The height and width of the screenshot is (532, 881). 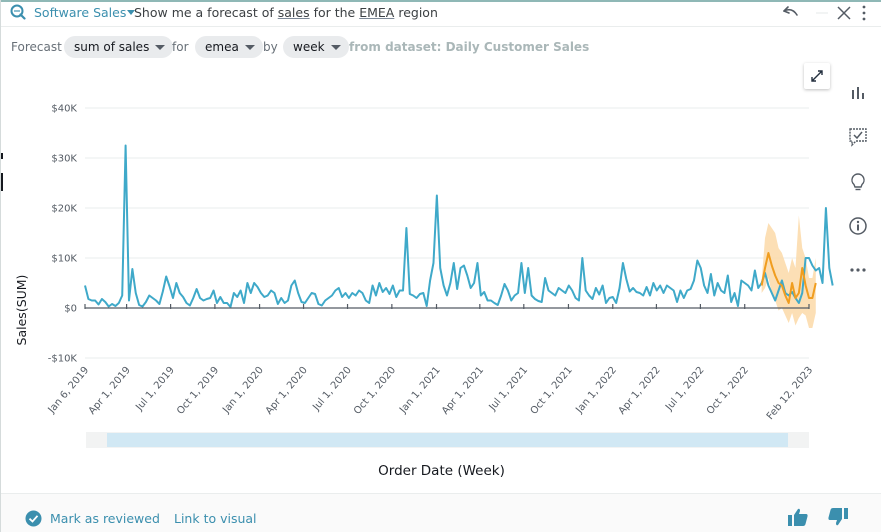 I want to click on x-tick-label: Jan 1, 2021, so click(x=420, y=390).